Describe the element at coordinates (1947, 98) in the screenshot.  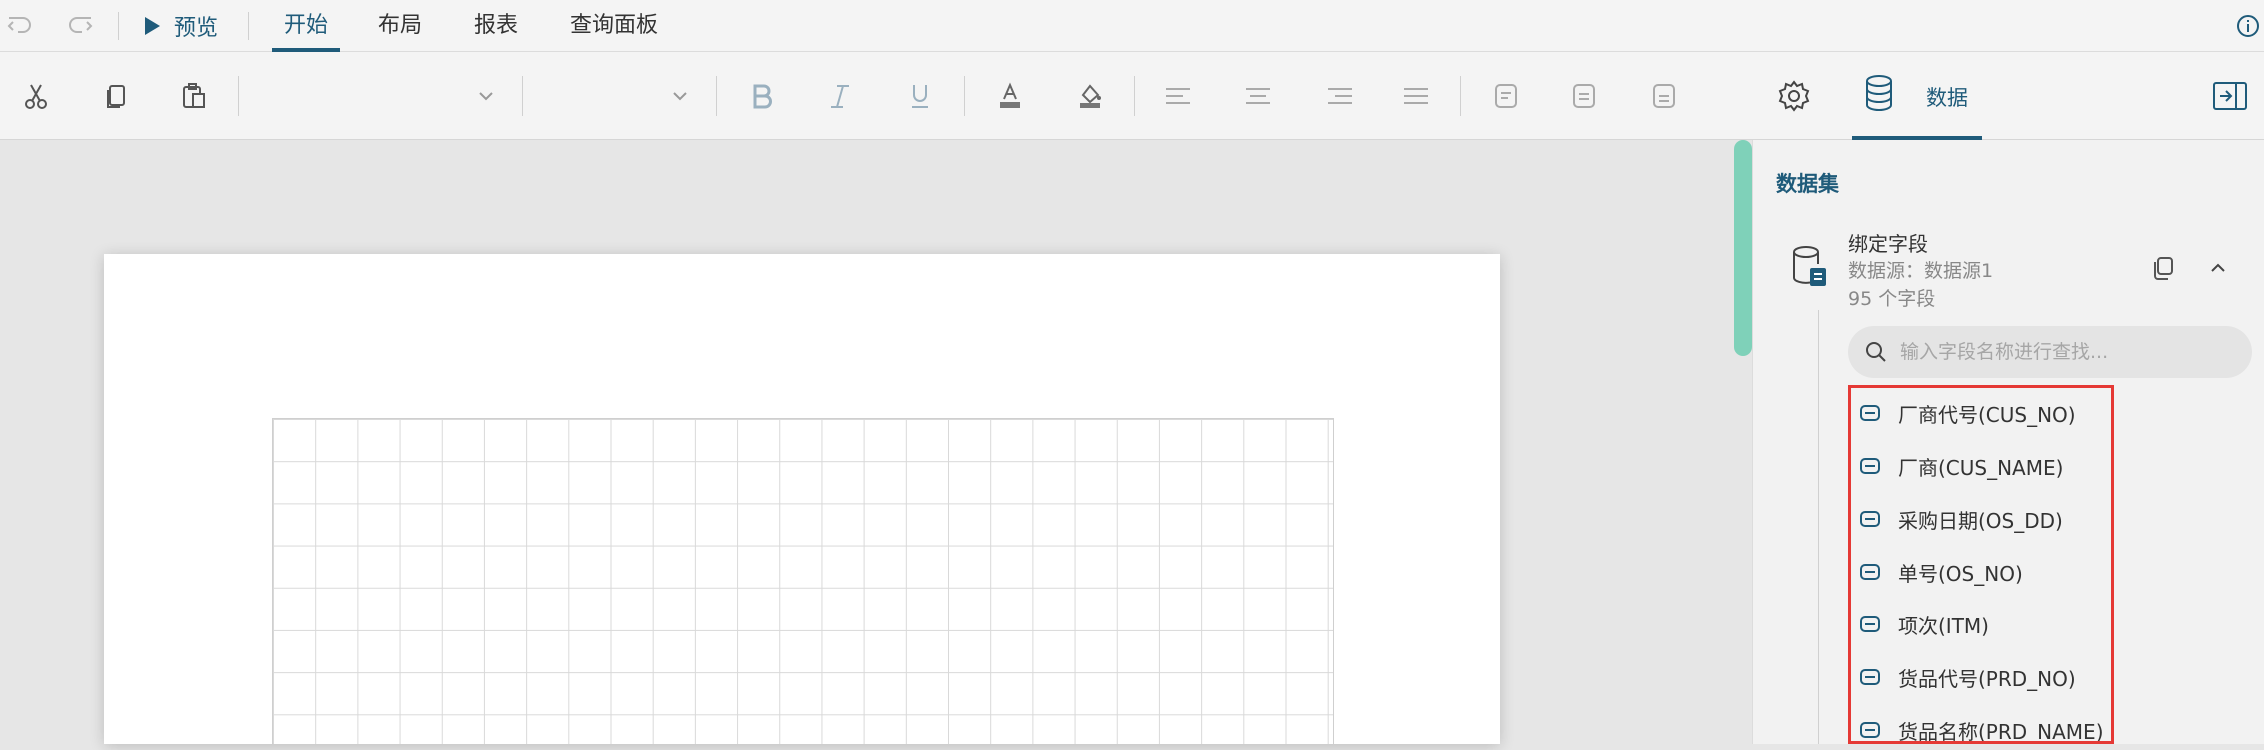
I see `tab-data-label: 数据` at that location.